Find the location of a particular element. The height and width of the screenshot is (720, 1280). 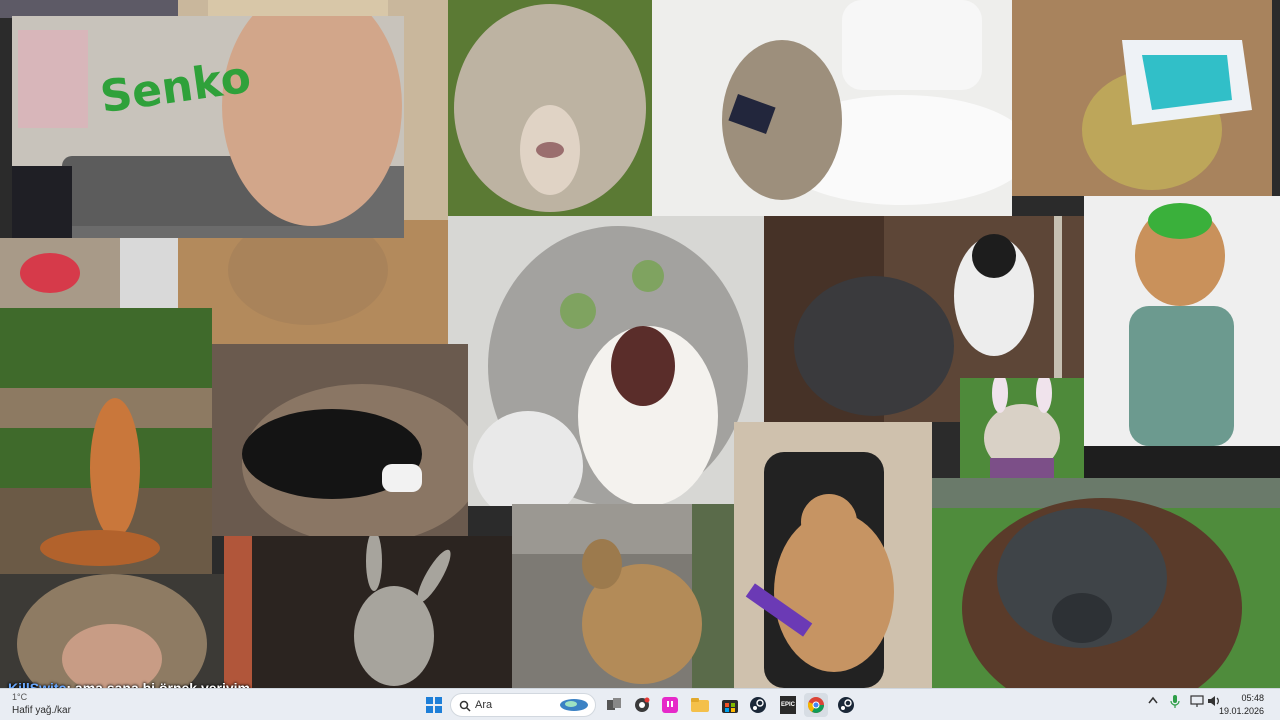

clock: 05:48 19.01.2026 is located at coordinates (1241, 705).